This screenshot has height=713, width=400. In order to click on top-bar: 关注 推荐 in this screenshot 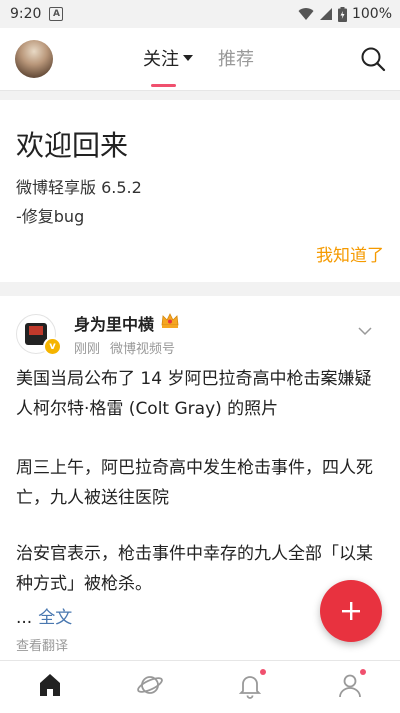, I will do `click(200, 59)`.